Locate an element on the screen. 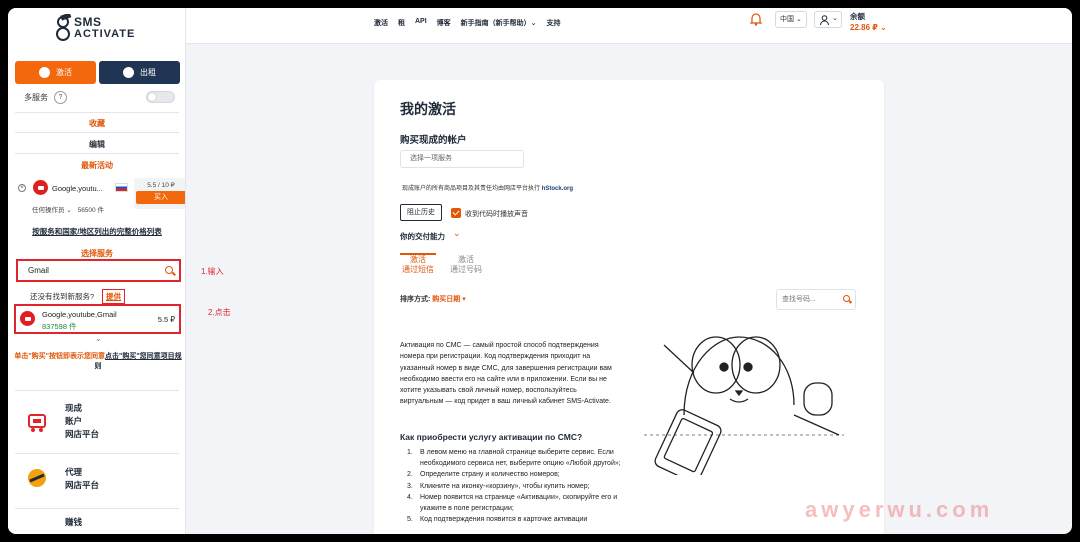 The height and width of the screenshot is (542, 1080). annotation-input: 1.输入 is located at coordinates (212, 271).